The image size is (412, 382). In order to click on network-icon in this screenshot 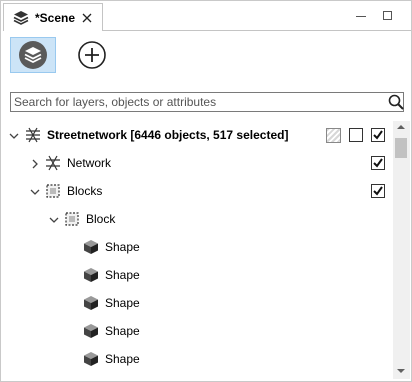, I will do `click(53, 163)`.